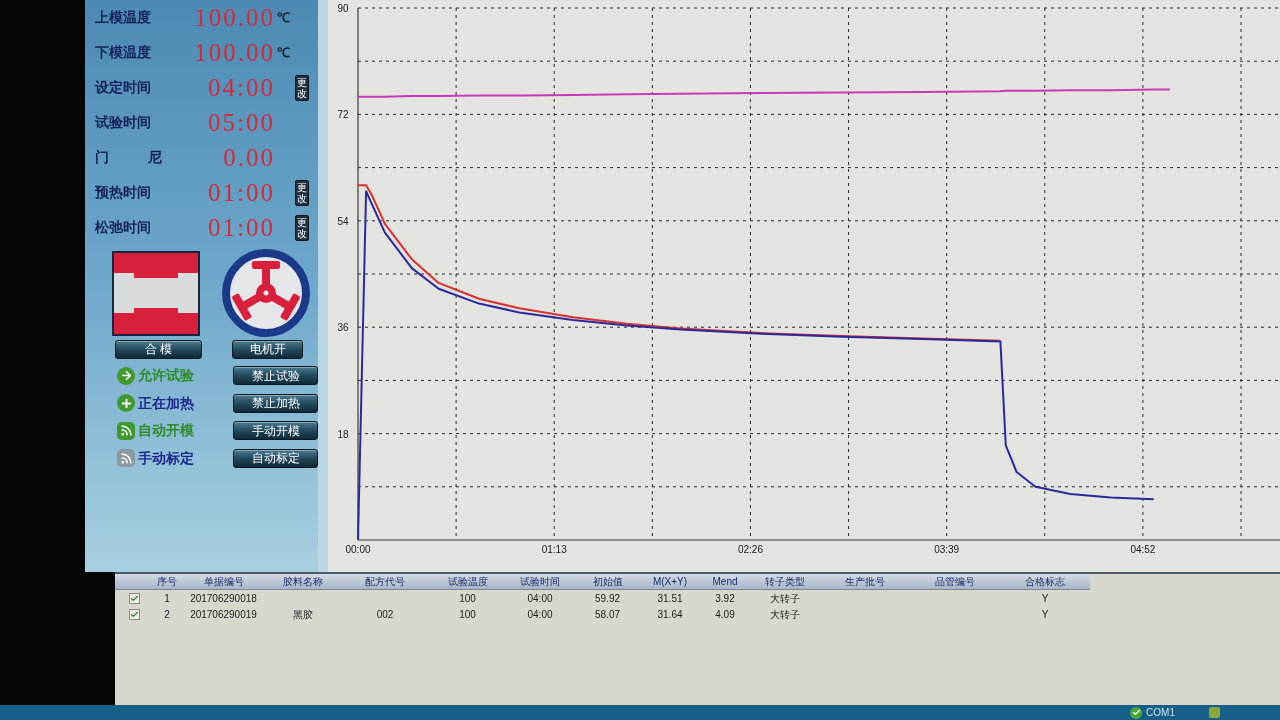 This screenshot has height=720, width=1280. I want to click on axis-tick-label: 00:00, so click(358, 549).